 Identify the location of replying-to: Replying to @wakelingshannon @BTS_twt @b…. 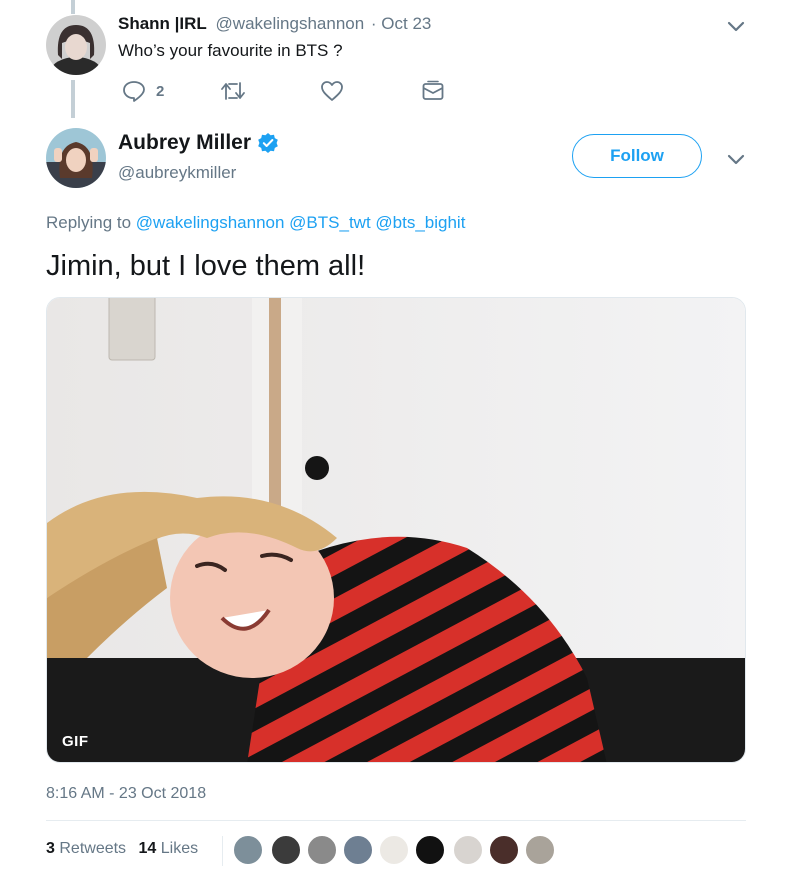
(255, 223).